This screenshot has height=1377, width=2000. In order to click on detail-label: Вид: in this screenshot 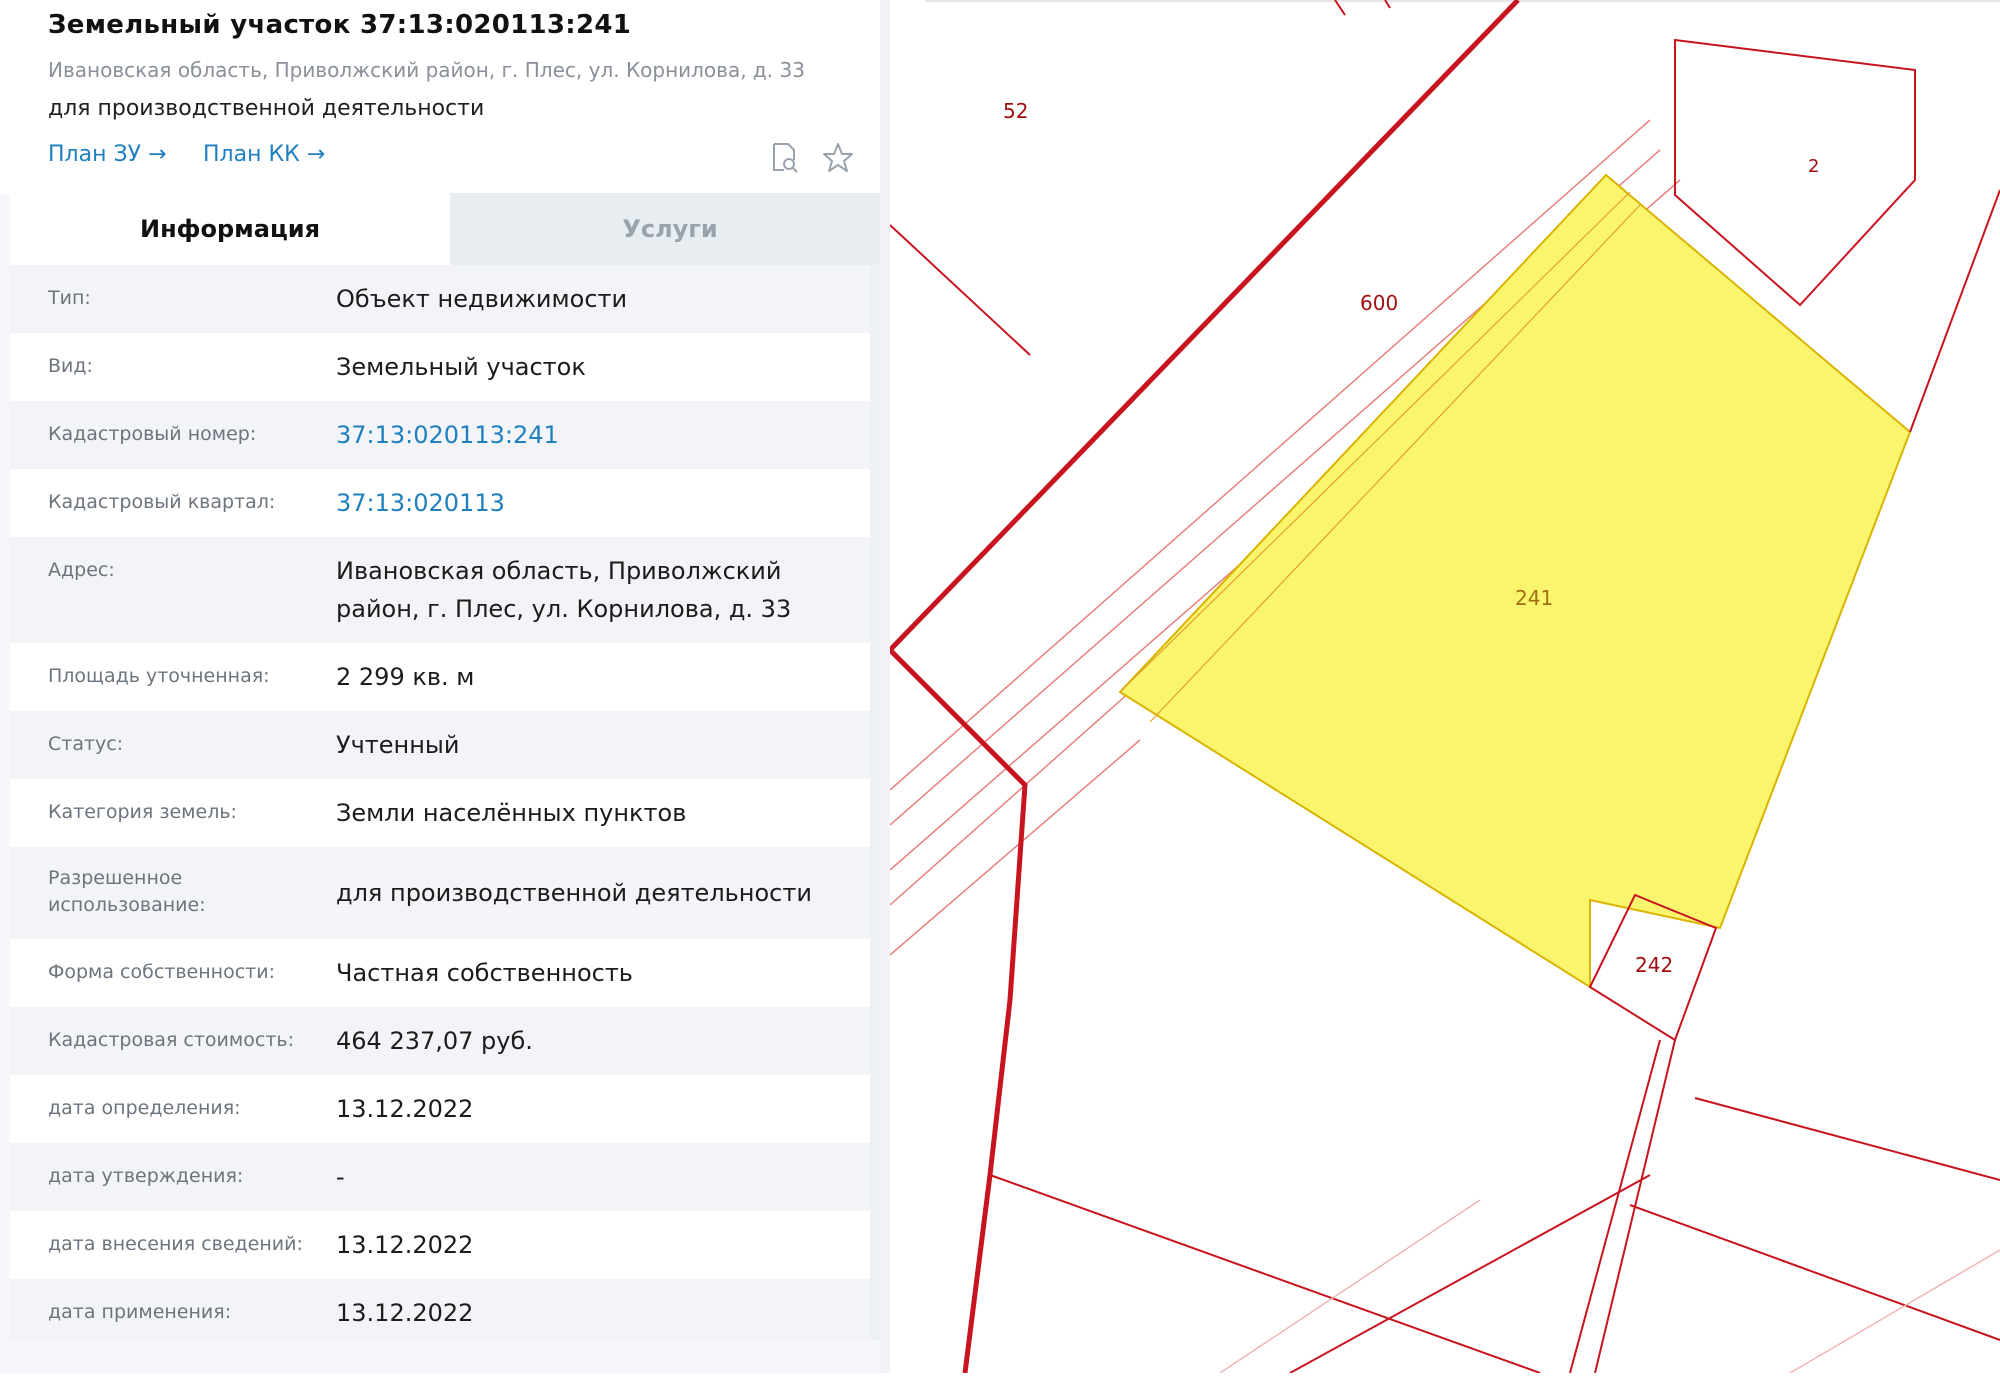, I will do `click(70, 366)`.